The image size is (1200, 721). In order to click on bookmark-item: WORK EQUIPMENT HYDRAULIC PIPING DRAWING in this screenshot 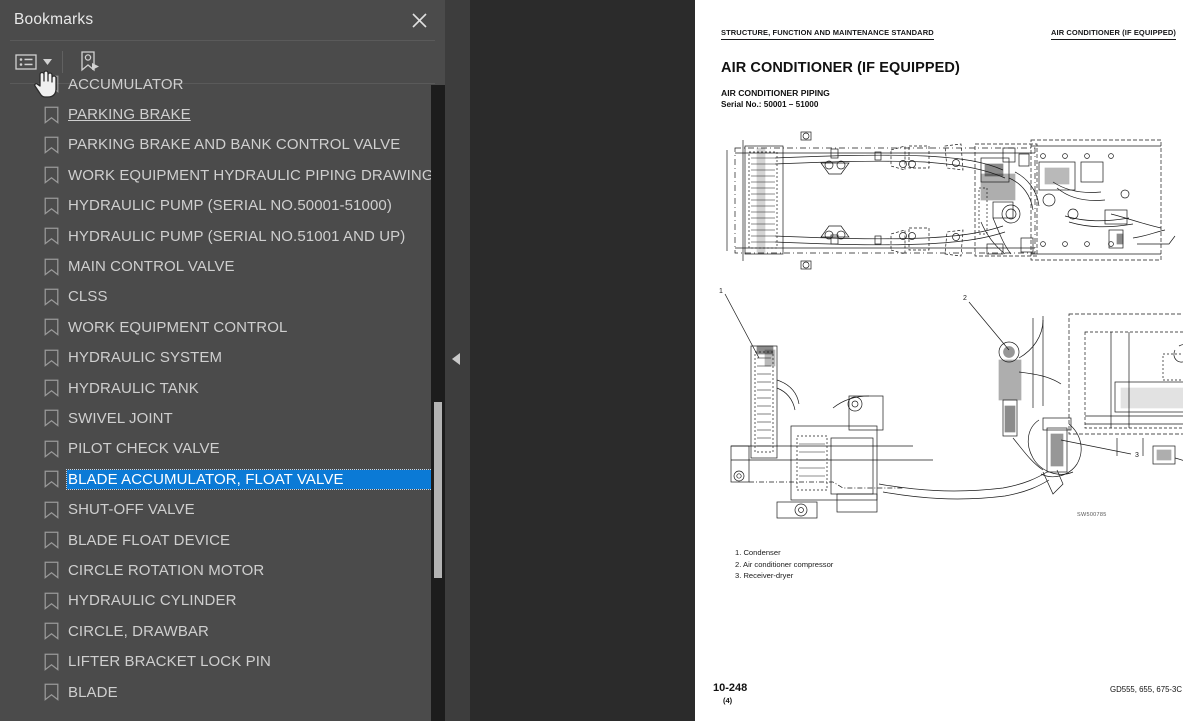, I will do `click(222, 175)`.